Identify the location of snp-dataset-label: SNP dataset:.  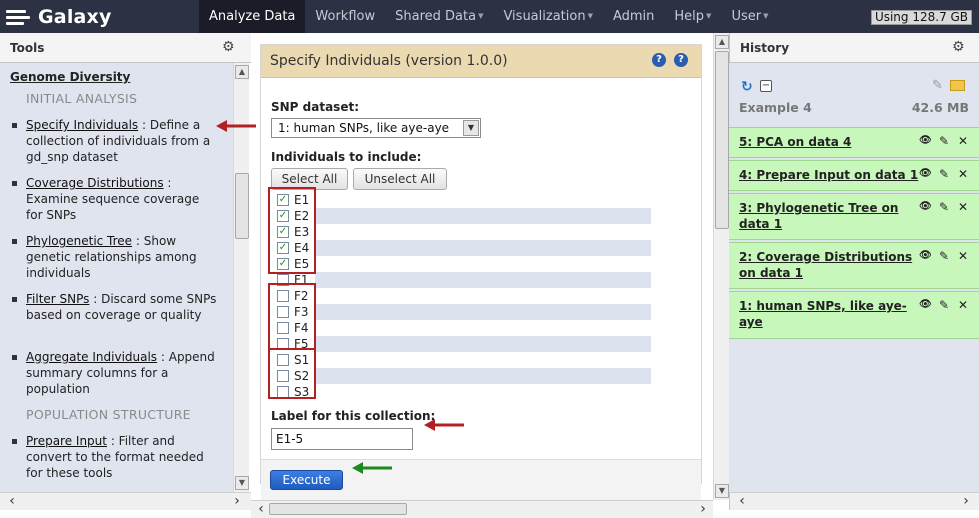
(315, 107).